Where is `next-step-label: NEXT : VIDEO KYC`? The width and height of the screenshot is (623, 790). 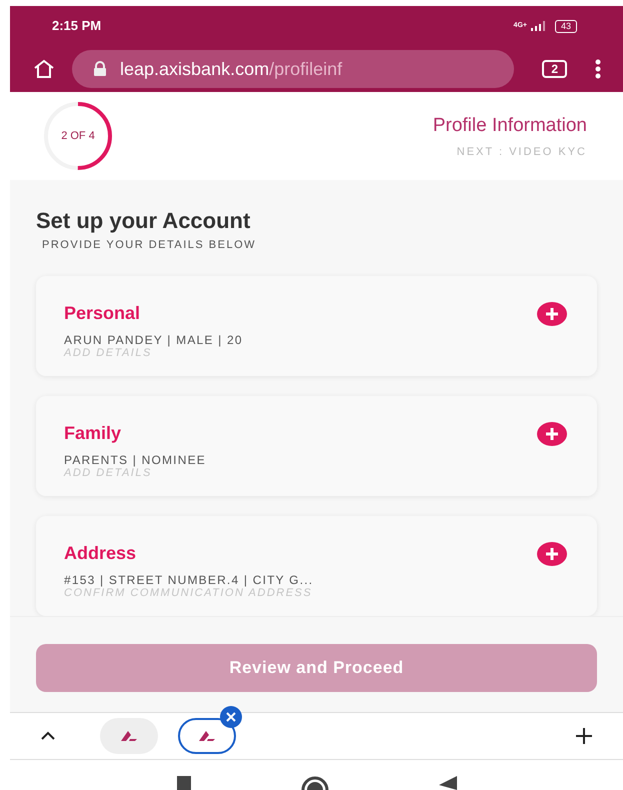
next-step-label: NEXT : VIDEO KYC is located at coordinates (521, 152).